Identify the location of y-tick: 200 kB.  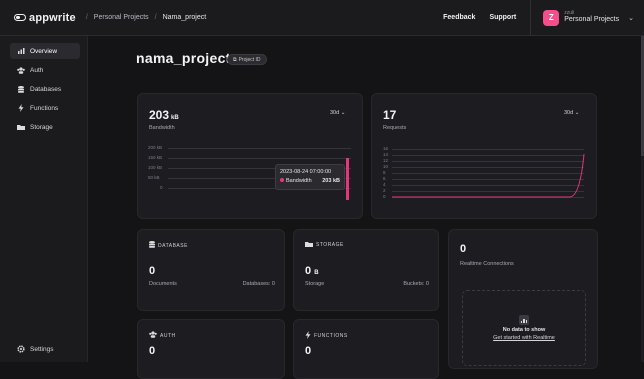
(155, 147).